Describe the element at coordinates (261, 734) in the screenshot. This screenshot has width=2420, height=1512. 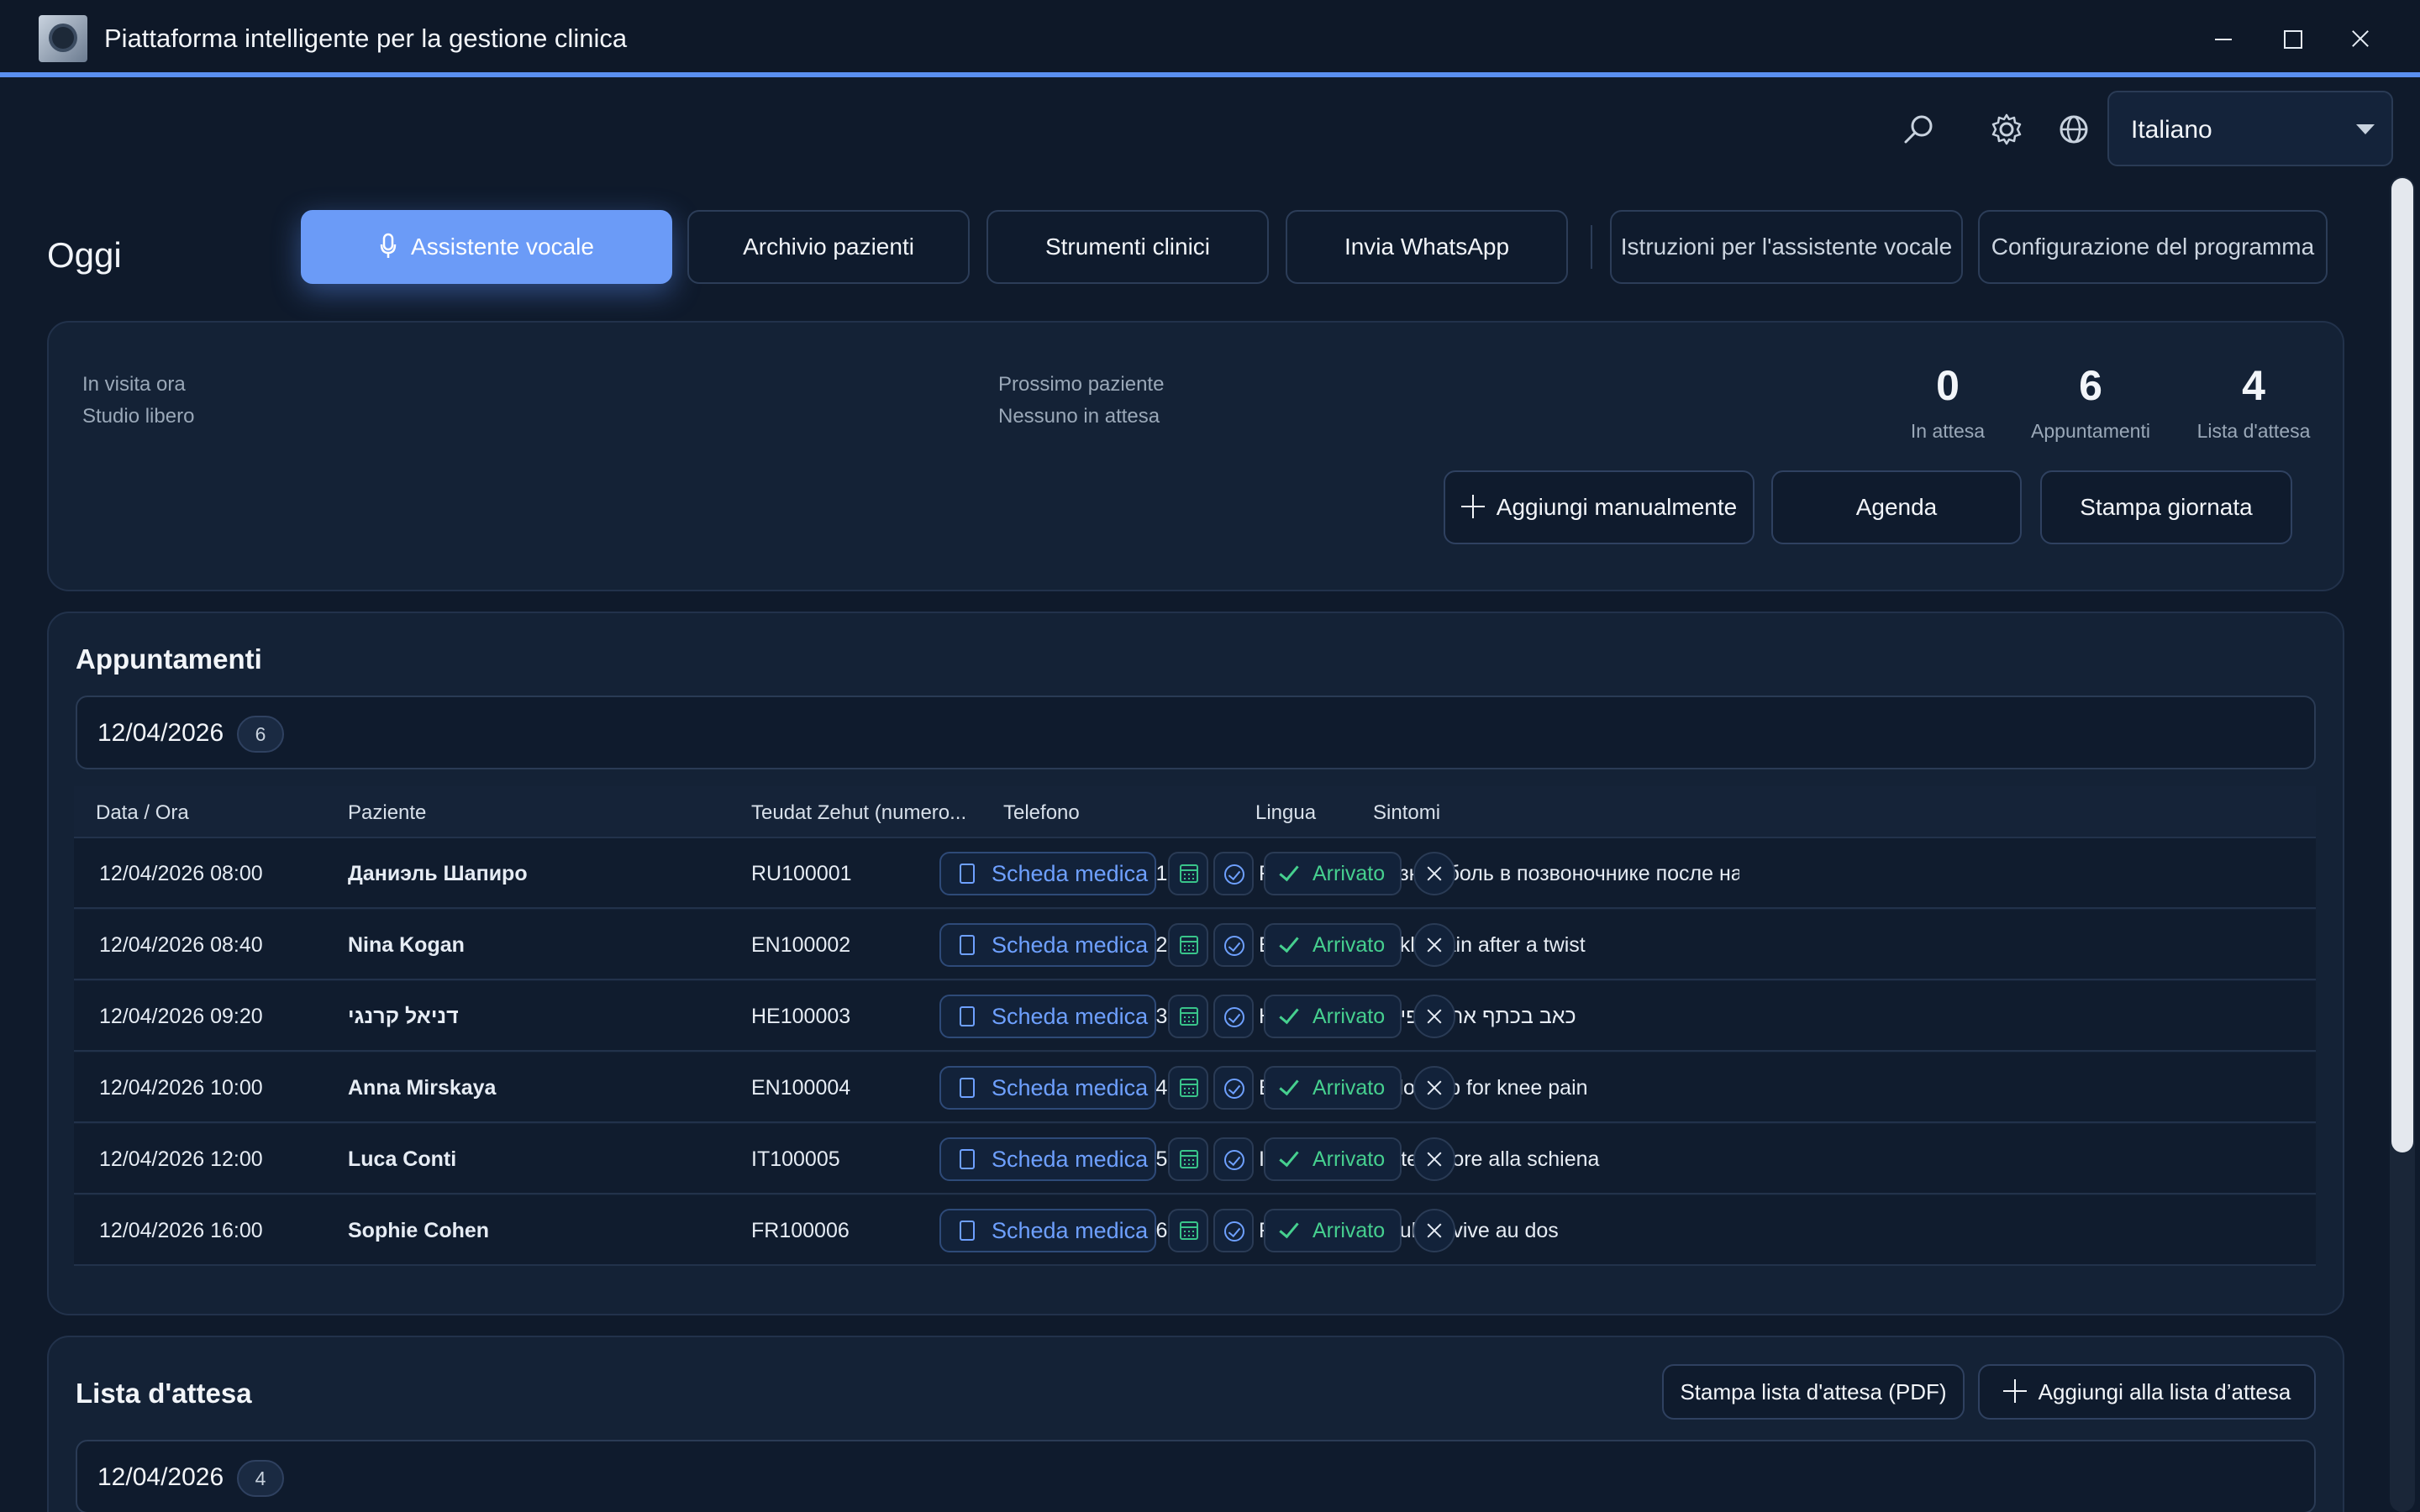
I see `appointments-count-badge: 6` at that location.